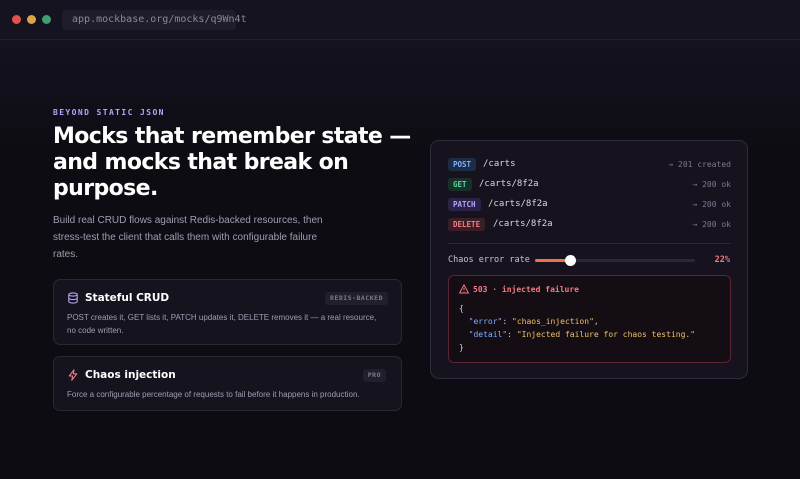  I want to click on json-value: "Injected failure for chaos testing.", so click(606, 334).